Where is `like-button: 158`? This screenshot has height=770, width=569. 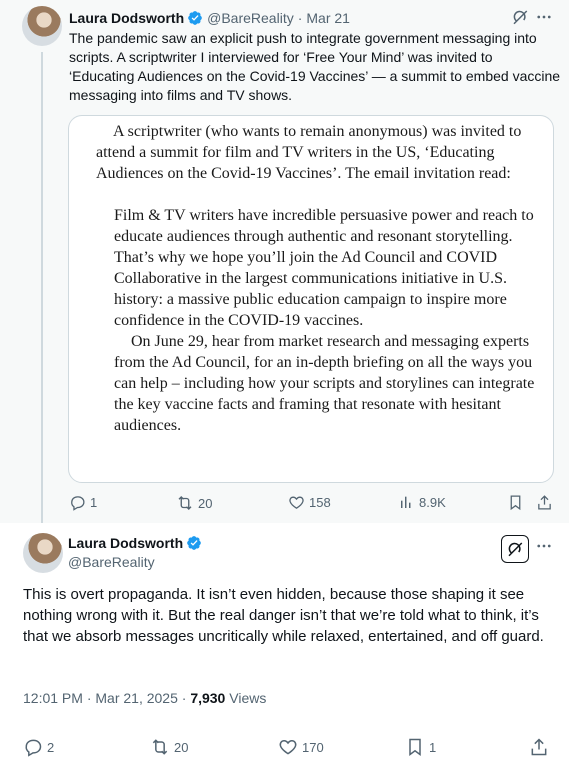 like-button: 158 is located at coordinates (309, 502).